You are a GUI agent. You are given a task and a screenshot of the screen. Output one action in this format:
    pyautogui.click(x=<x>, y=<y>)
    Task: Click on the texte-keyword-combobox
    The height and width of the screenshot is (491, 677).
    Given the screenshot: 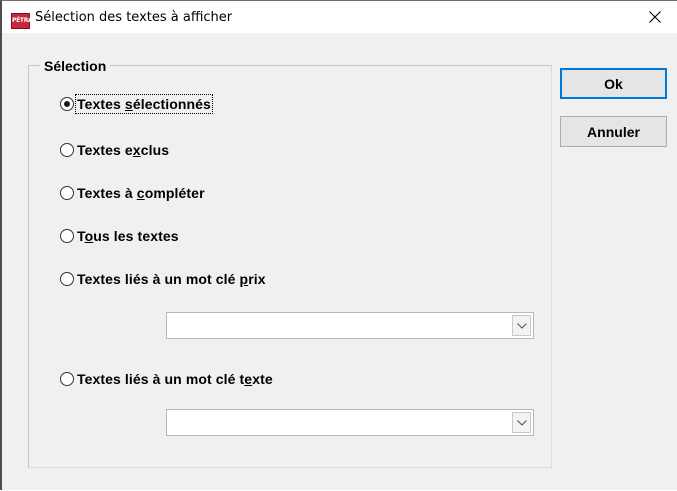 What is the action you would take?
    pyautogui.click(x=350, y=422)
    